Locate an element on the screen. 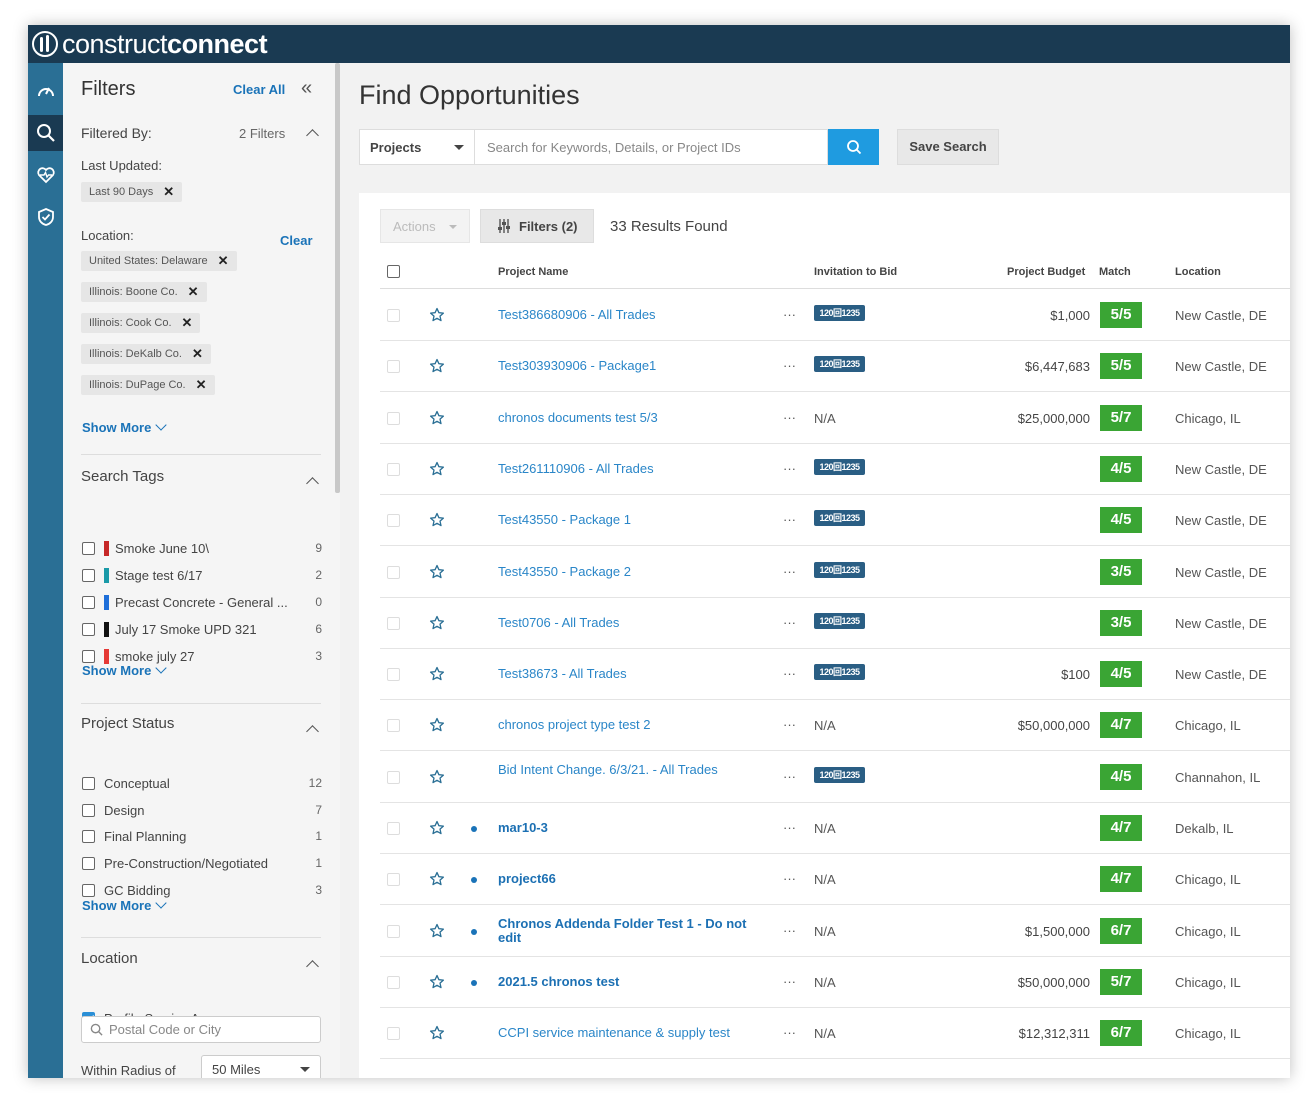  collapse-panel-icon: « is located at coordinates (306, 88).